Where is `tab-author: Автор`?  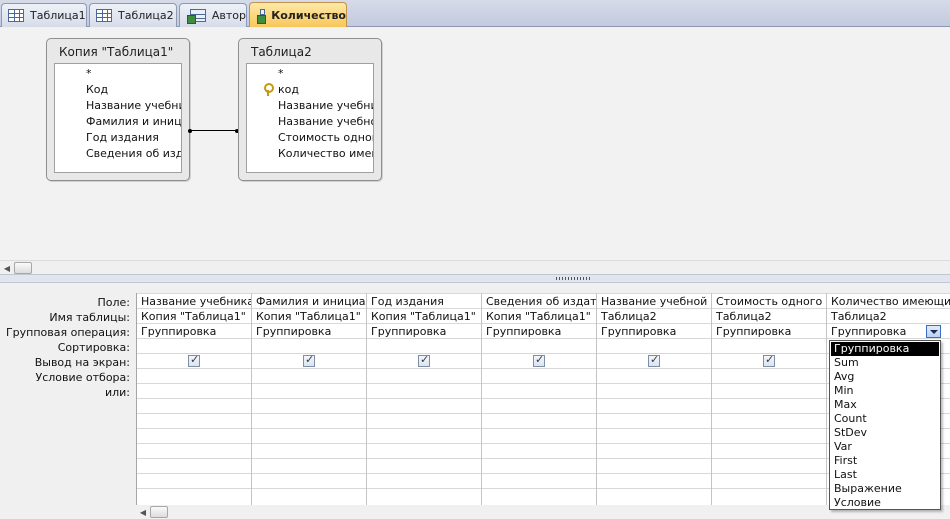 tab-author: Автор is located at coordinates (213, 15).